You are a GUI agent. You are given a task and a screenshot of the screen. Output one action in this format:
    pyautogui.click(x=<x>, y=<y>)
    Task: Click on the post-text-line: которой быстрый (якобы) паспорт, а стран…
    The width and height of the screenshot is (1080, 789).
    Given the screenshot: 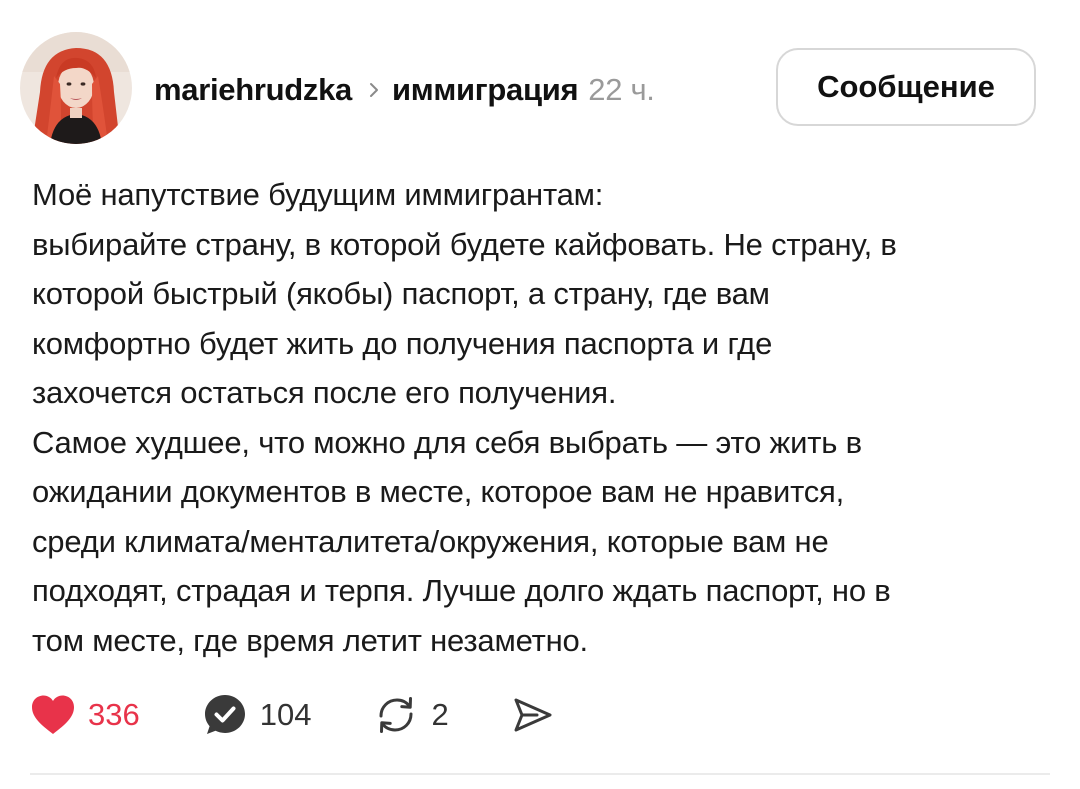 What is the action you would take?
    pyautogui.click(x=401, y=293)
    